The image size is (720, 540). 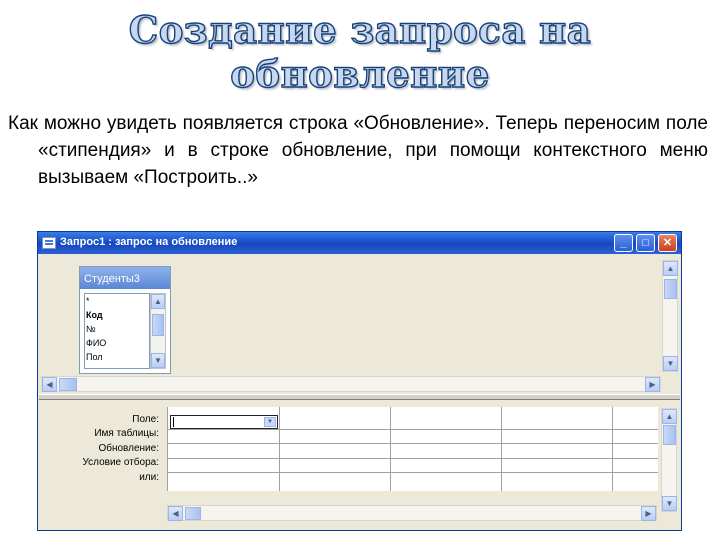 What do you see at coordinates (412, 449) in the screenshot?
I see `design-grid: ▼` at bounding box center [412, 449].